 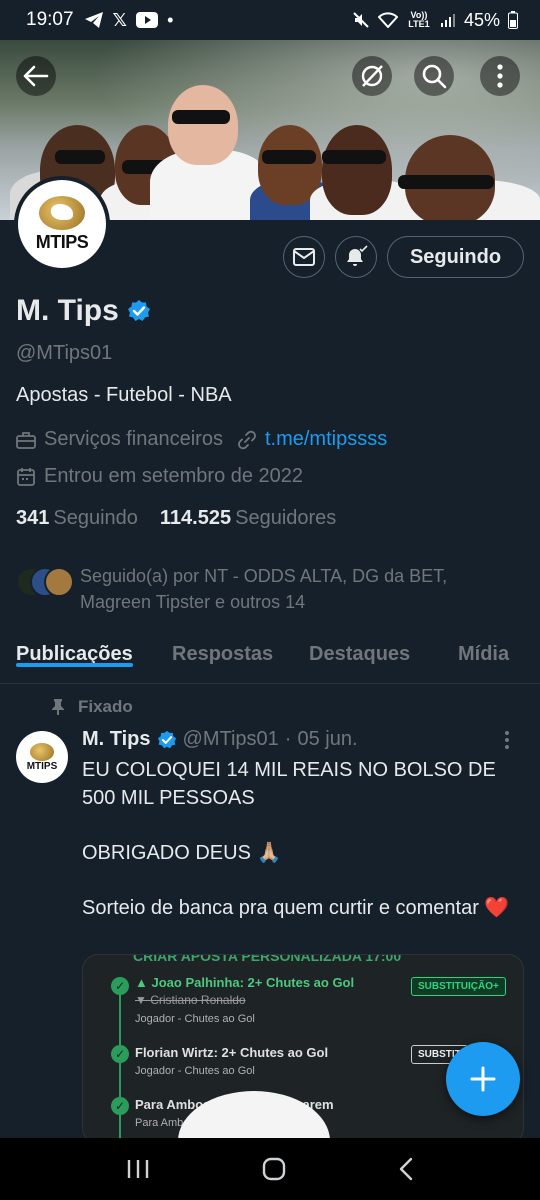 I want to click on battery-icon, so click(x=513, y=20).